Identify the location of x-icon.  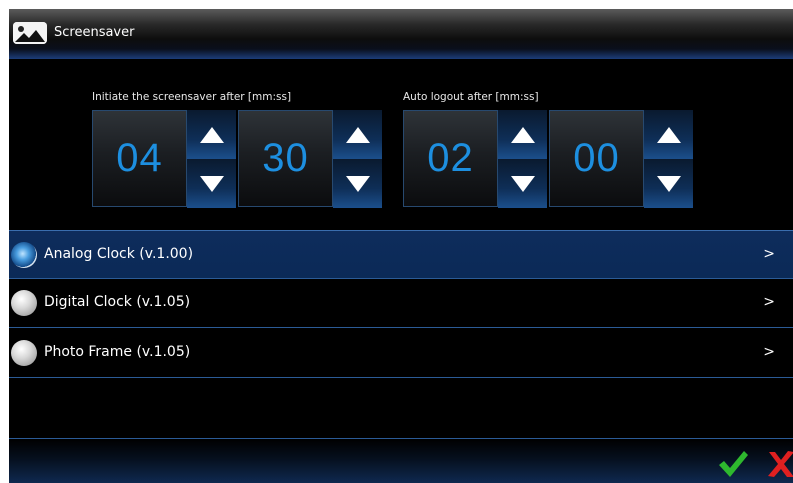
(780, 464).